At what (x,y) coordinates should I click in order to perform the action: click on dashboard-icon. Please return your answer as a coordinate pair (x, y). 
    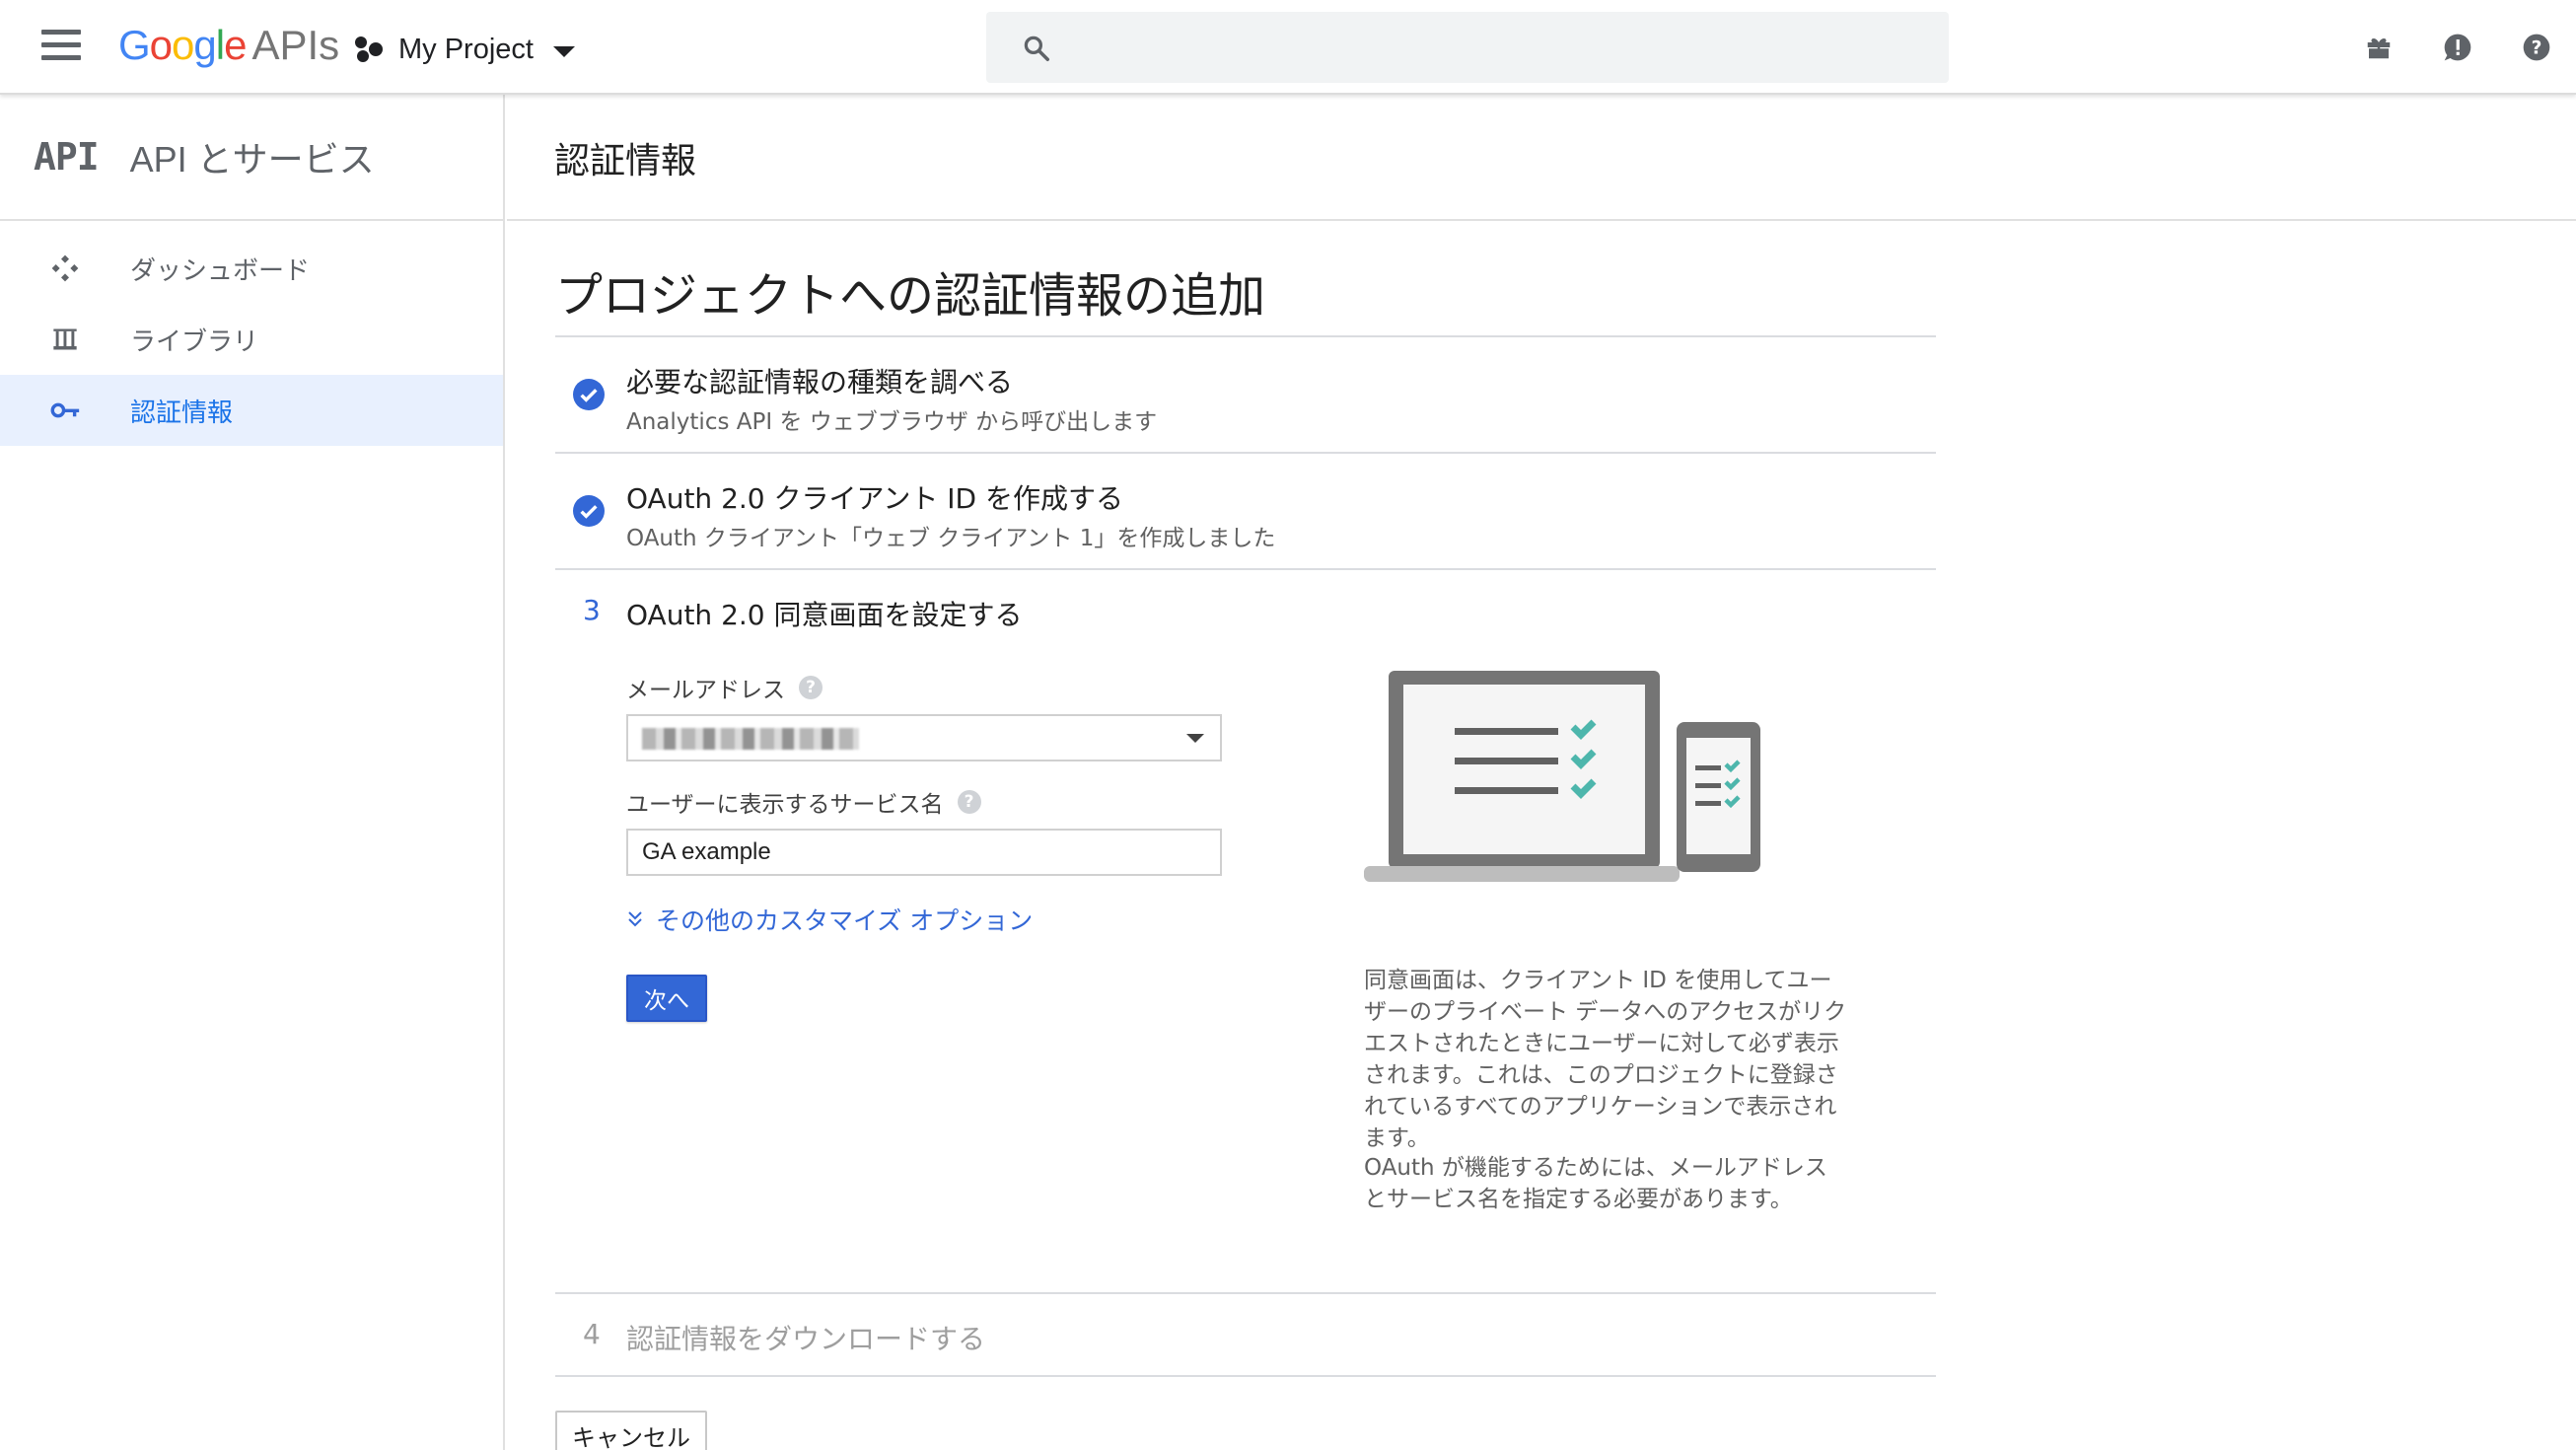
    Looking at the image, I should click on (65, 268).